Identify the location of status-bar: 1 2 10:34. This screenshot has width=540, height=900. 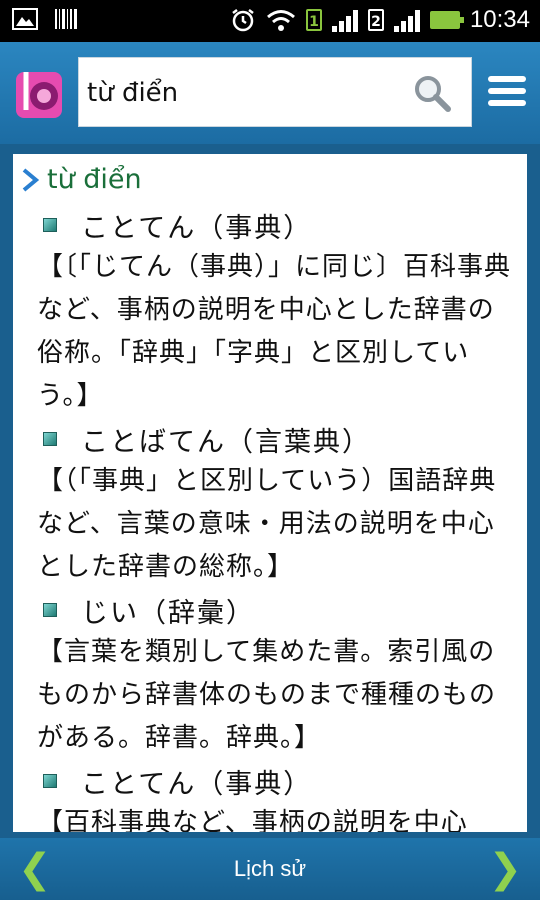
(270, 21).